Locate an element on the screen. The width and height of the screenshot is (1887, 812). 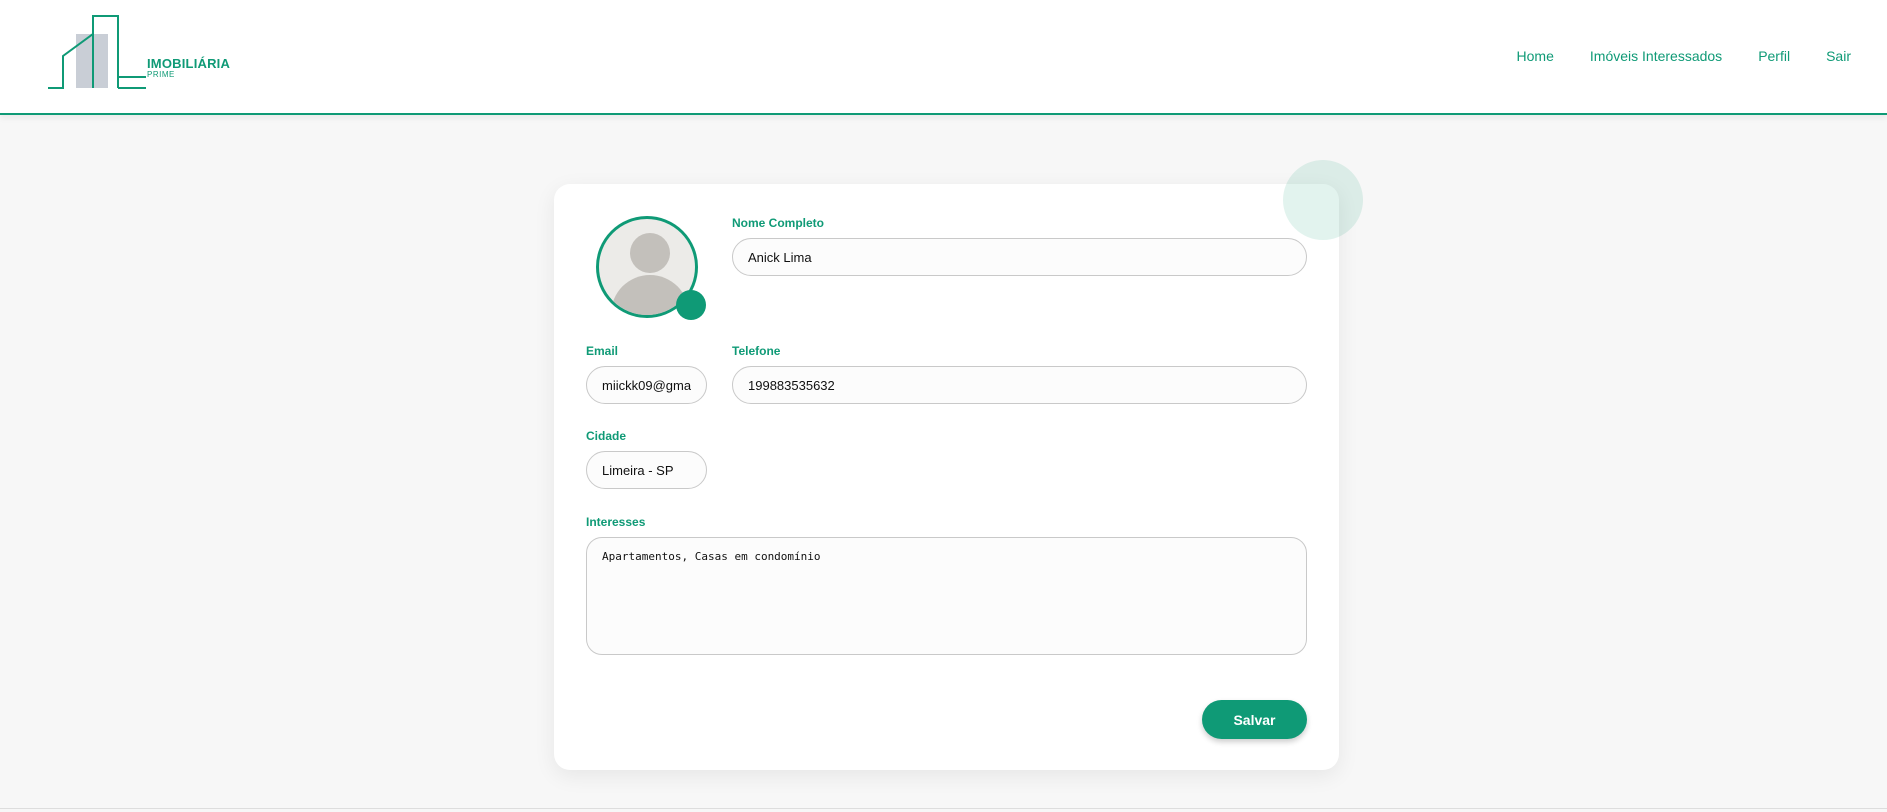
email-input is located at coordinates (646, 385).